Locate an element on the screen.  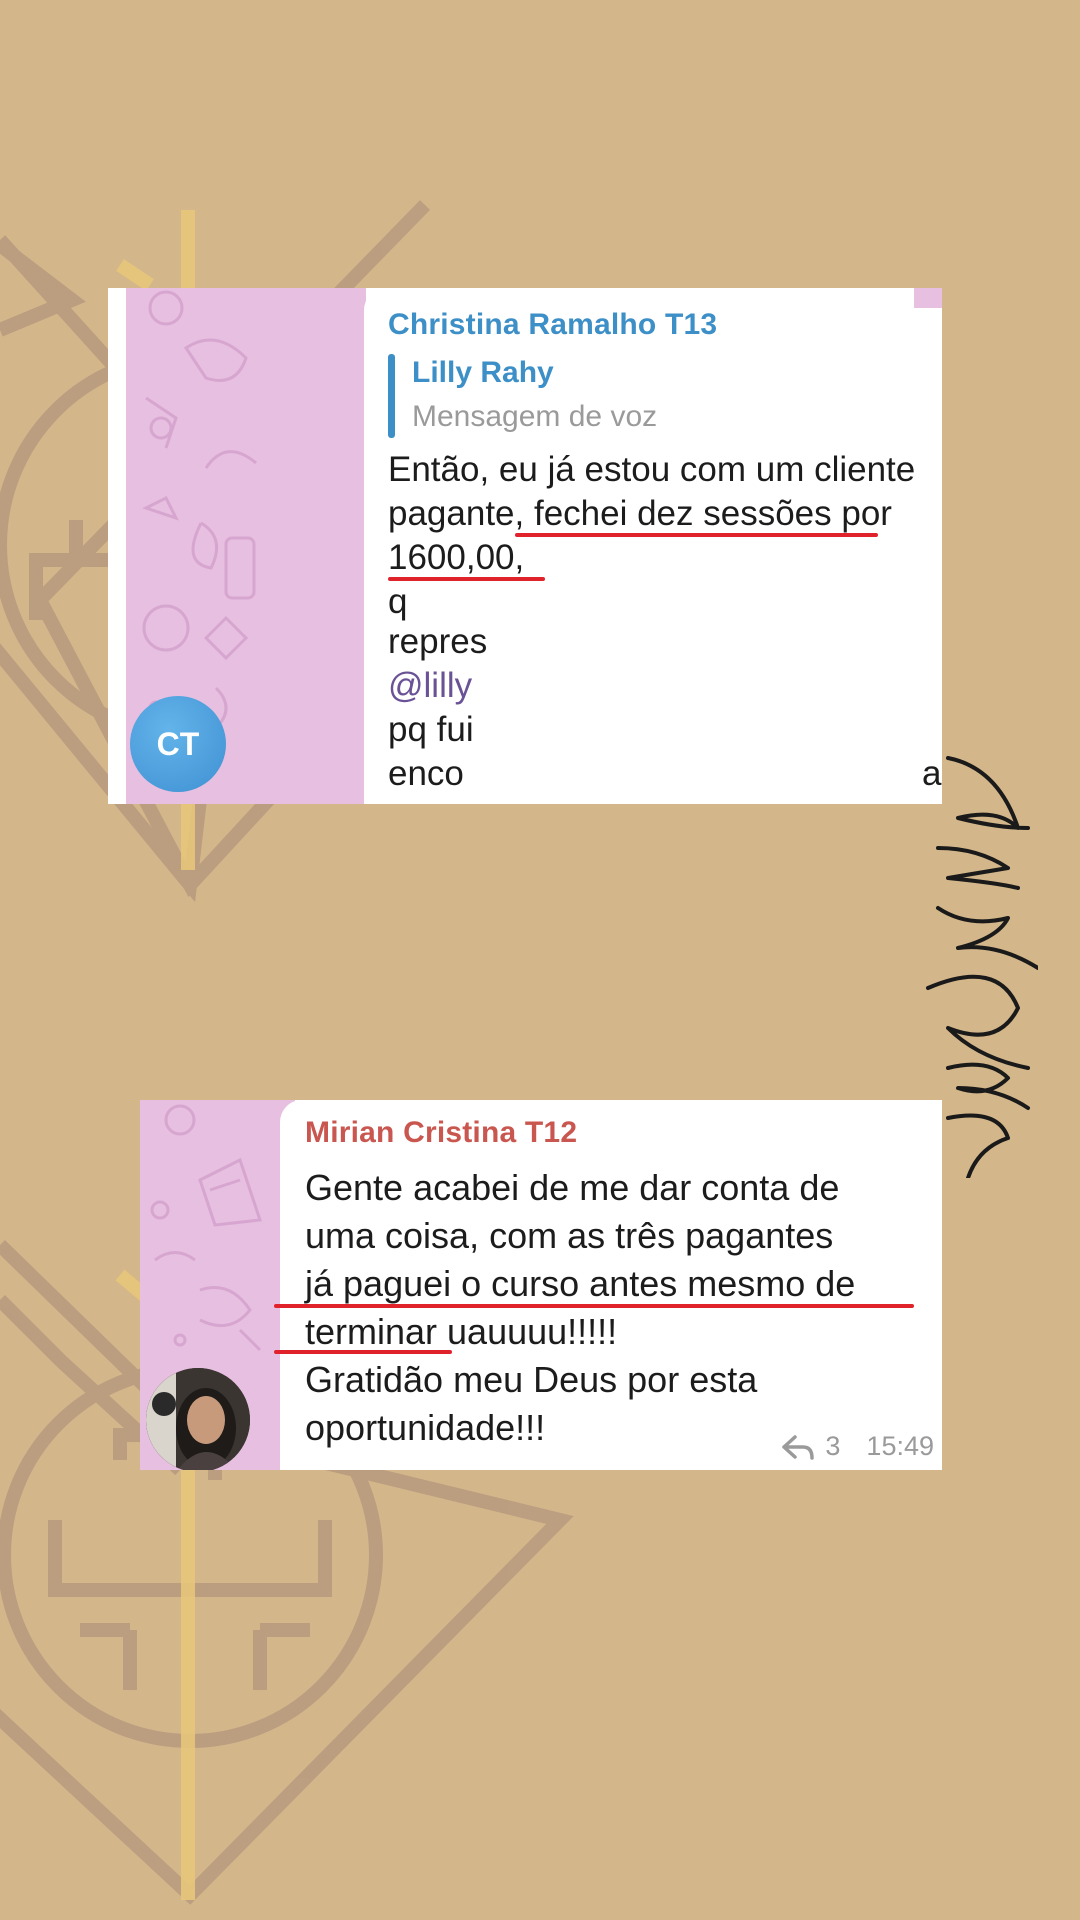
wallpaper-strip is located at coordinates (928, 298).